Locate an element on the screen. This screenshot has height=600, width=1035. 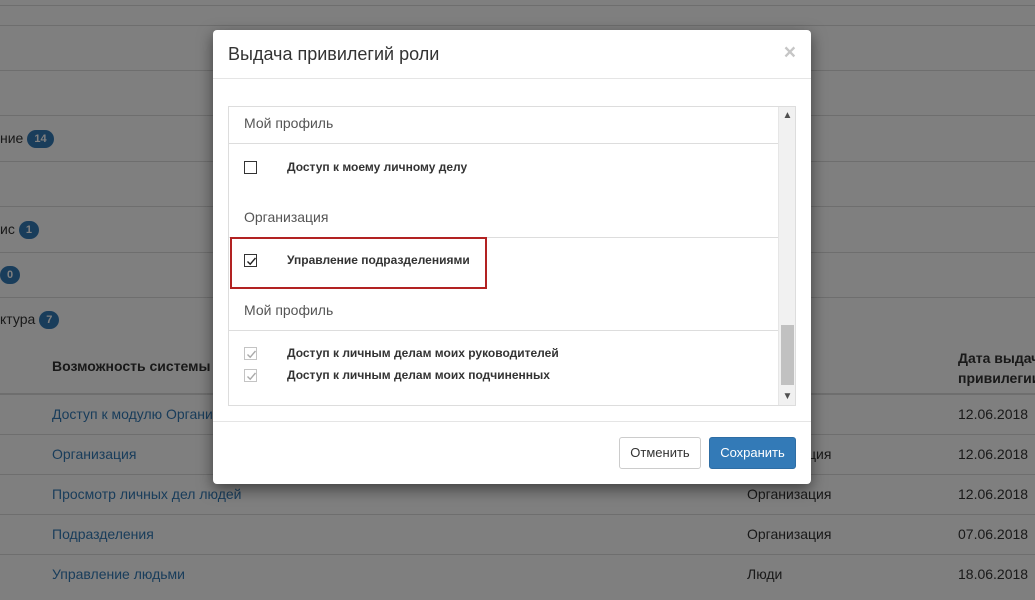
privilege-label: Доступ к личным делам моих руководителей is located at coordinates (423, 353).